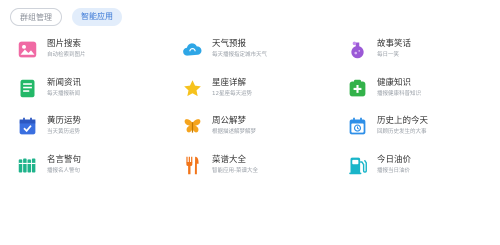 The width and height of the screenshot is (500, 245). What do you see at coordinates (66, 55) in the screenshot?
I see `app-desc: 自动检索到图片` at bounding box center [66, 55].